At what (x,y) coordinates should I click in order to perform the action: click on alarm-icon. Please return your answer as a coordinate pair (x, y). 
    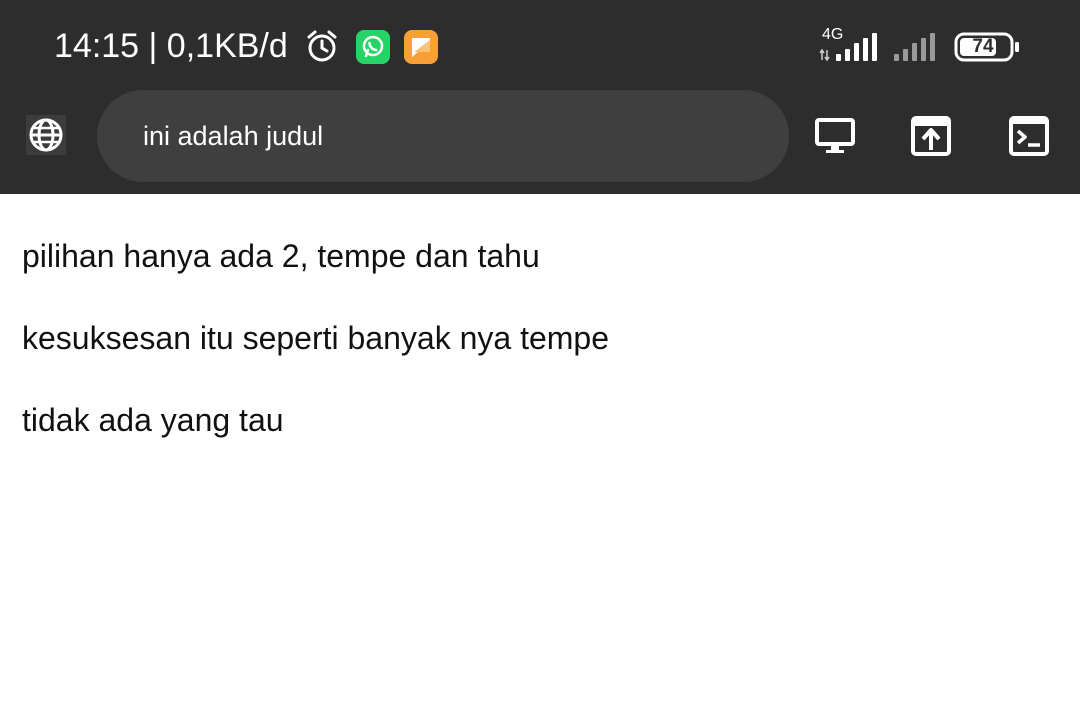
    Looking at the image, I should click on (322, 46).